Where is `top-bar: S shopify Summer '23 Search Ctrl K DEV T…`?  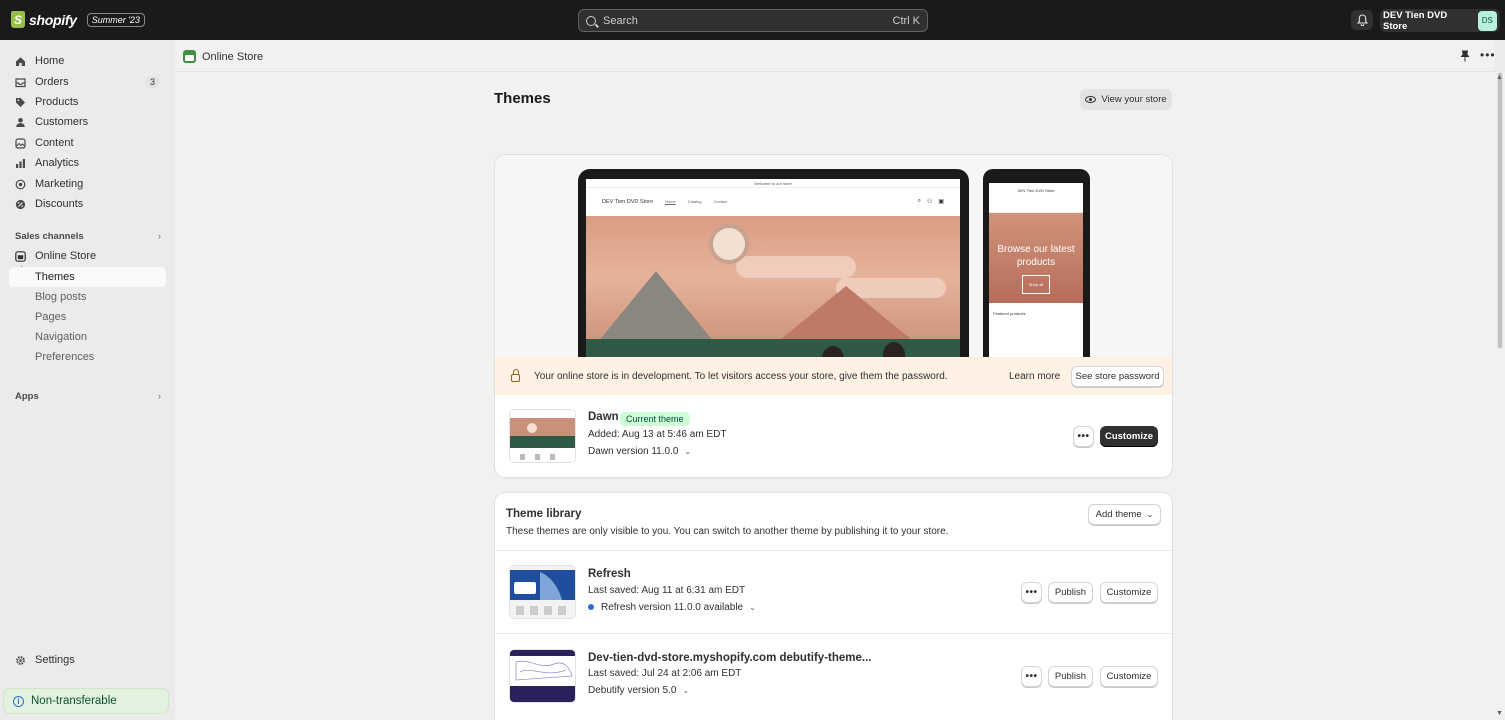
top-bar: S shopify Summer '23 Search Ctrl K DEV T… is located at coordinates (752, 20).